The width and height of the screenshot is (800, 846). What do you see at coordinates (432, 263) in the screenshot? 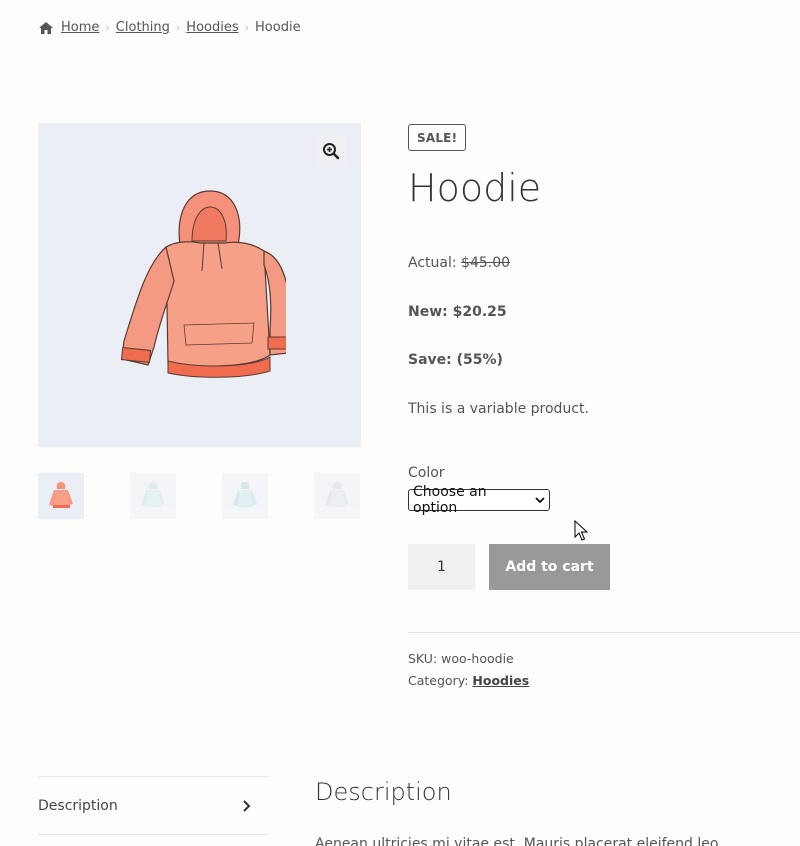
I see `price-actual-label: Actual:` at bounding box center [432, 263].